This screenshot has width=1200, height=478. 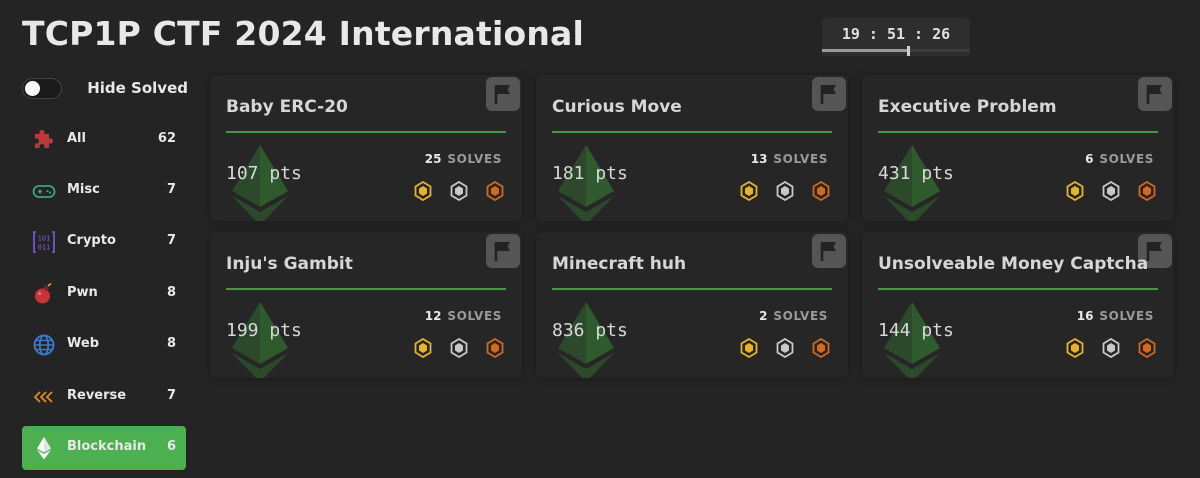 I want to click on page-title: TCP1P CTF 2024 International, so click(x=303, y=33).